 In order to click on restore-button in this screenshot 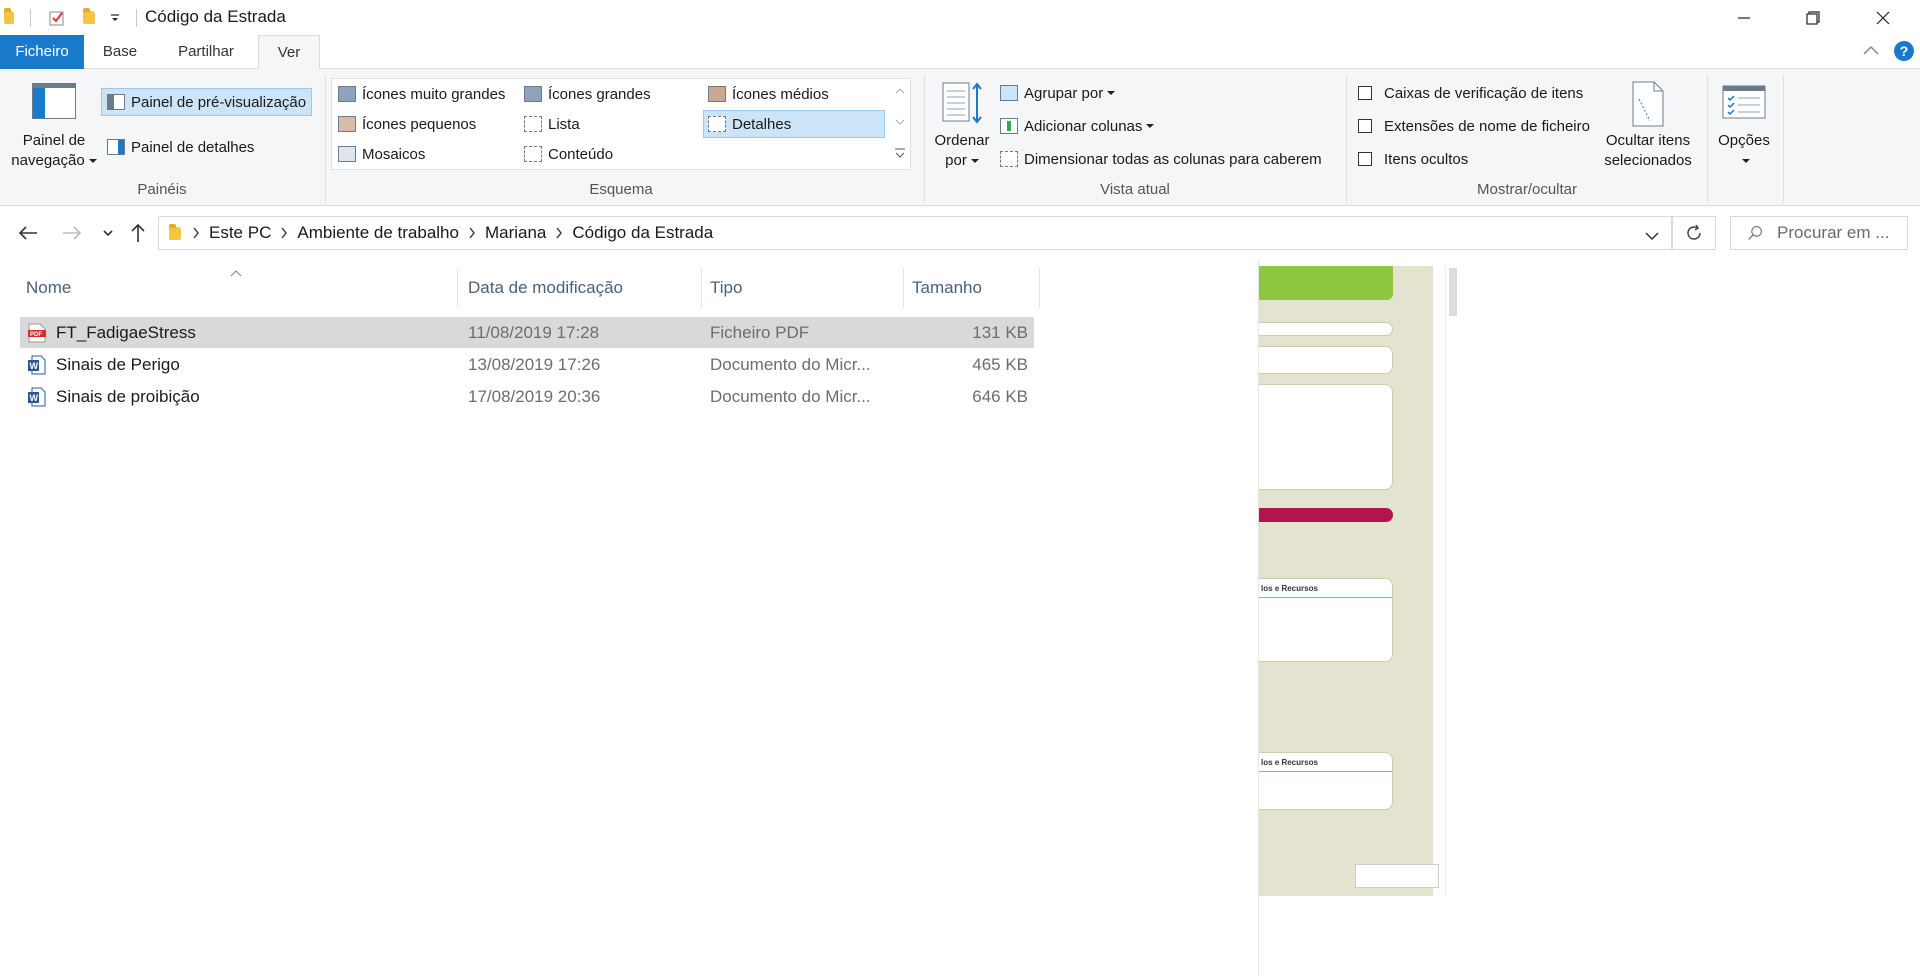, I will do `click(1812, 17)`.